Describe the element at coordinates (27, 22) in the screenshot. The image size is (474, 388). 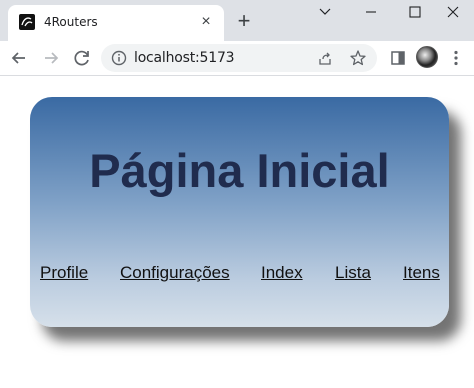
I see `app-logo-icon` at that location.